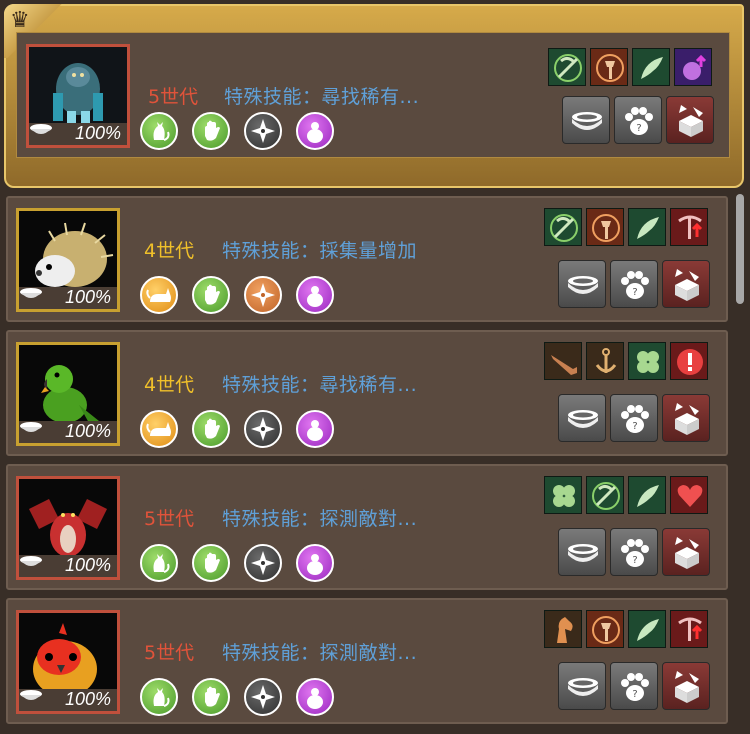 This screenshot has width=750, height=734. Describe the element at coordinates (740, 249) in the screenshot. I see `scrollbar-thumb` at that location.